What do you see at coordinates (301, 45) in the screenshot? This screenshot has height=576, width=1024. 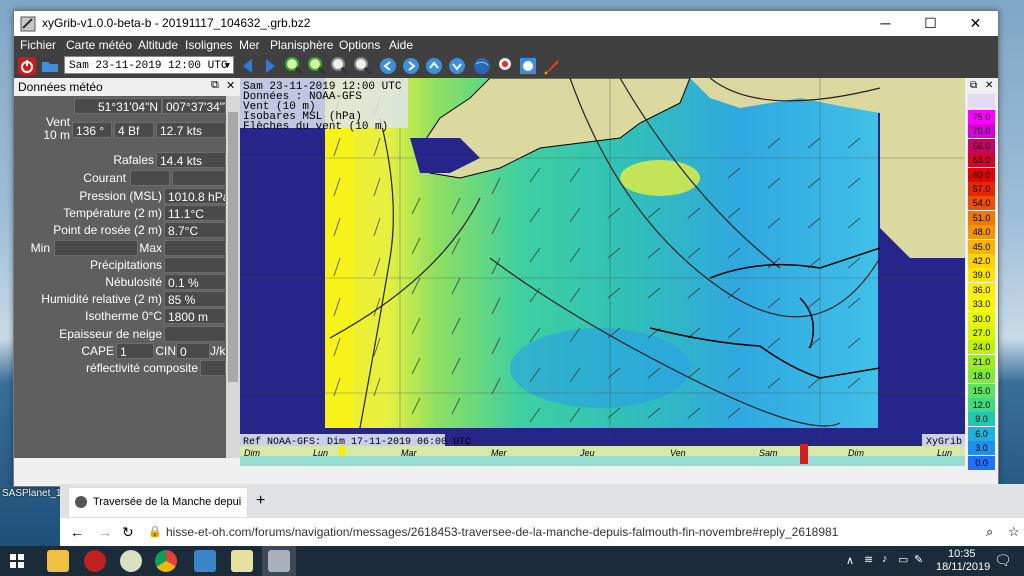 I see `menu-planisphere: Planisphère` at bounding box center [301, 45].